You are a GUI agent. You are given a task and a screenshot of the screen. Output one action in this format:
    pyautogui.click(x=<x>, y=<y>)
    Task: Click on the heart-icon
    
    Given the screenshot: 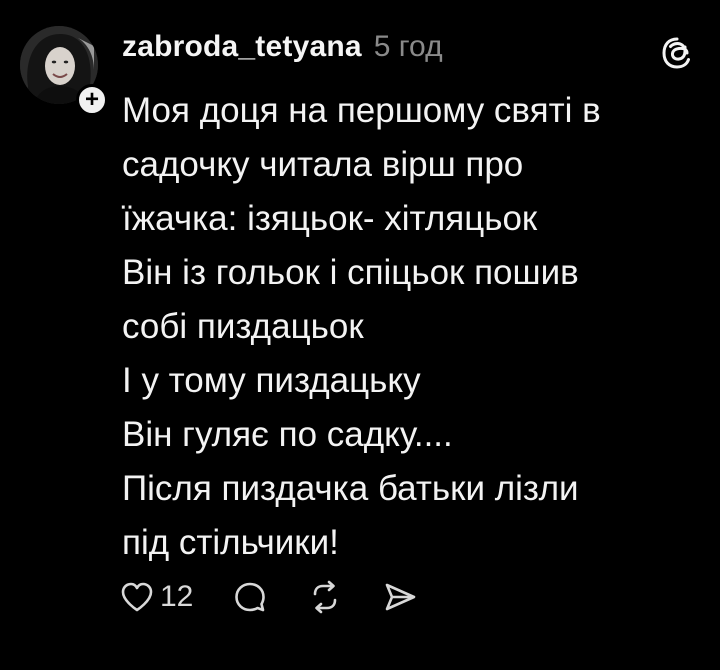 What is the action you would take?
    pyautogui.click(x=137, y=597)
    